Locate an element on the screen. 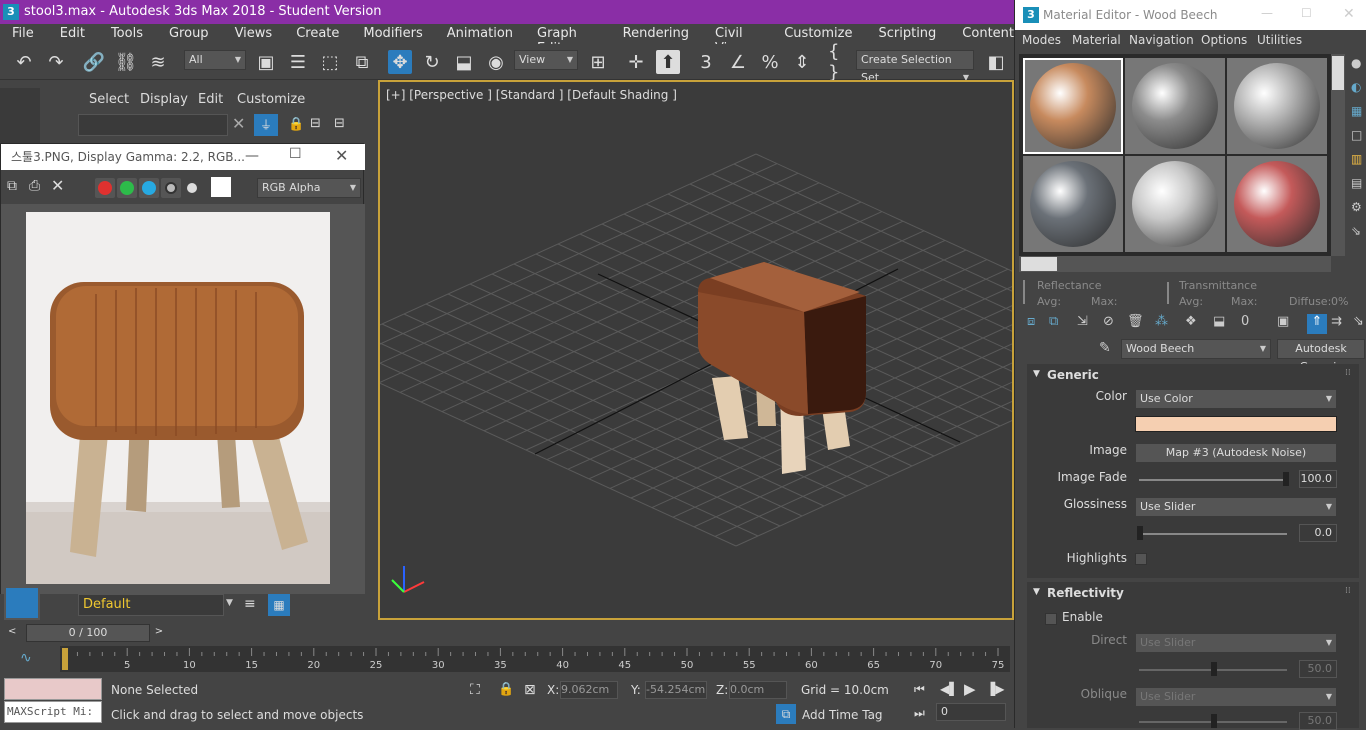  time-cursor is located at coordinates (65, 659).